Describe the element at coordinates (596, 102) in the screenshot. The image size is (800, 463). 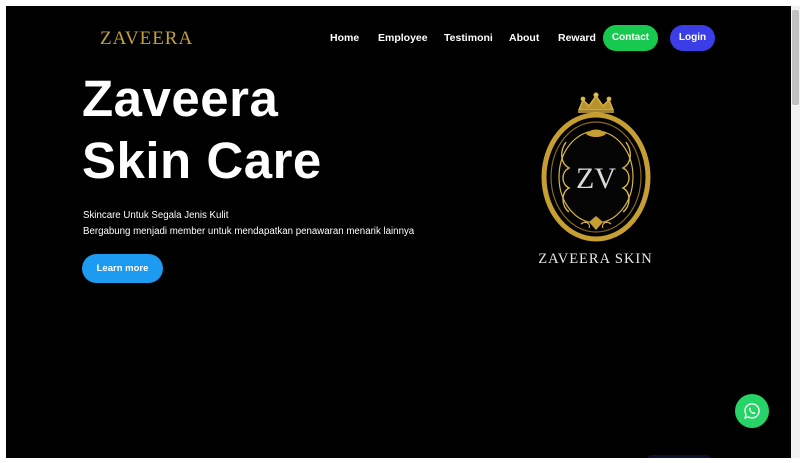
I see `crown-icon` at that location.